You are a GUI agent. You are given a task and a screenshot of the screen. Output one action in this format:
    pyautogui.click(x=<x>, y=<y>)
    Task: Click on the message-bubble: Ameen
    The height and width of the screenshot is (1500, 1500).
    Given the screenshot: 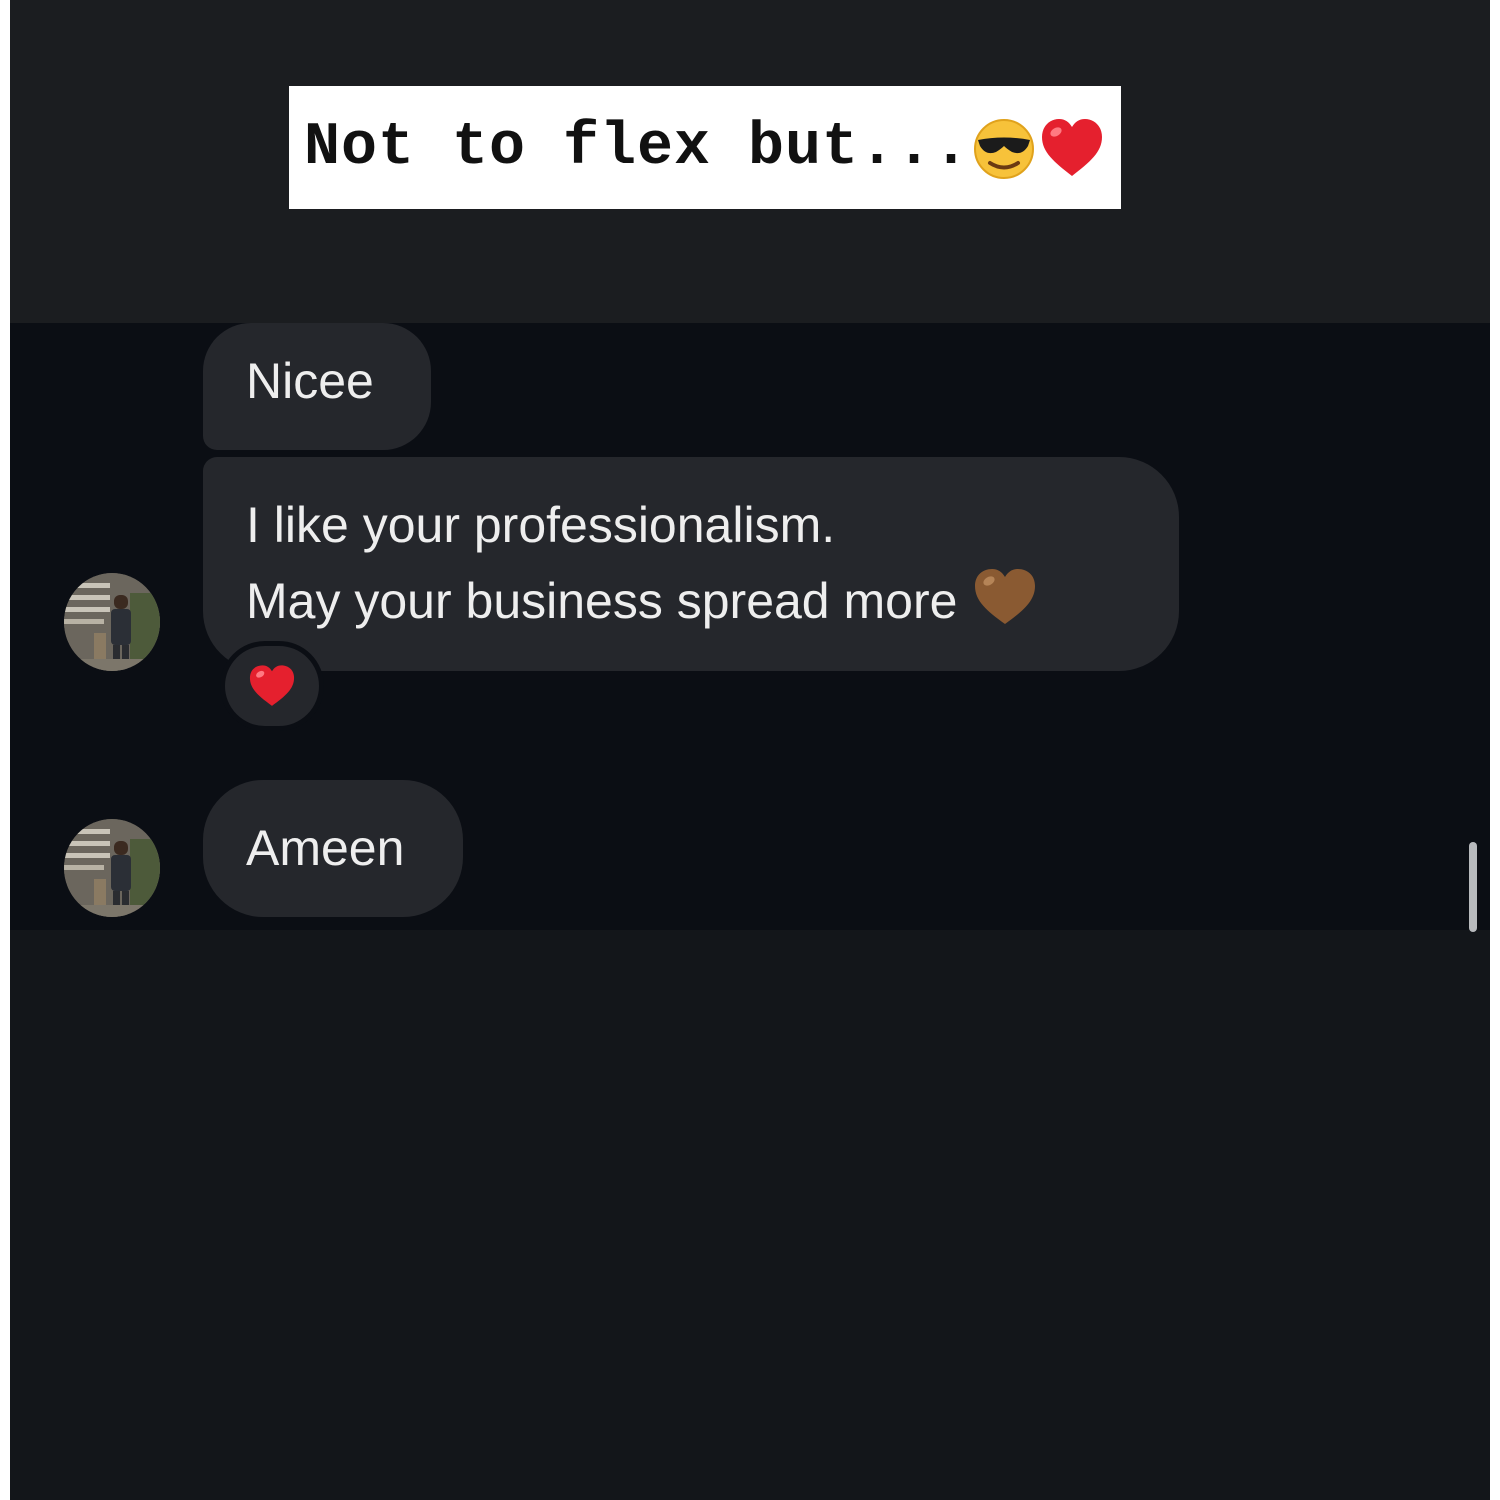 What is the action you would take?
    pyautogui.click(x=333, y=848)
    